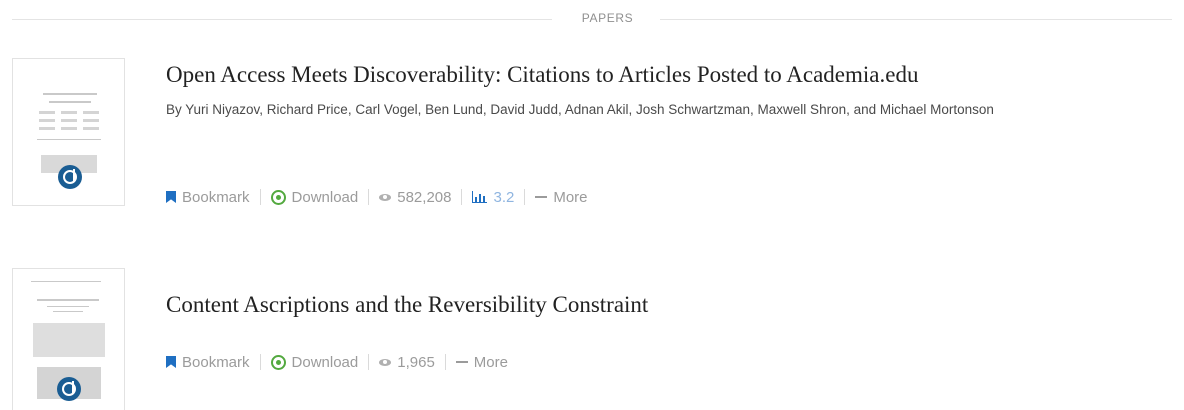  Describe the element at coordinates (282, 19) in the screenshot. I see `divider-left` at that location.